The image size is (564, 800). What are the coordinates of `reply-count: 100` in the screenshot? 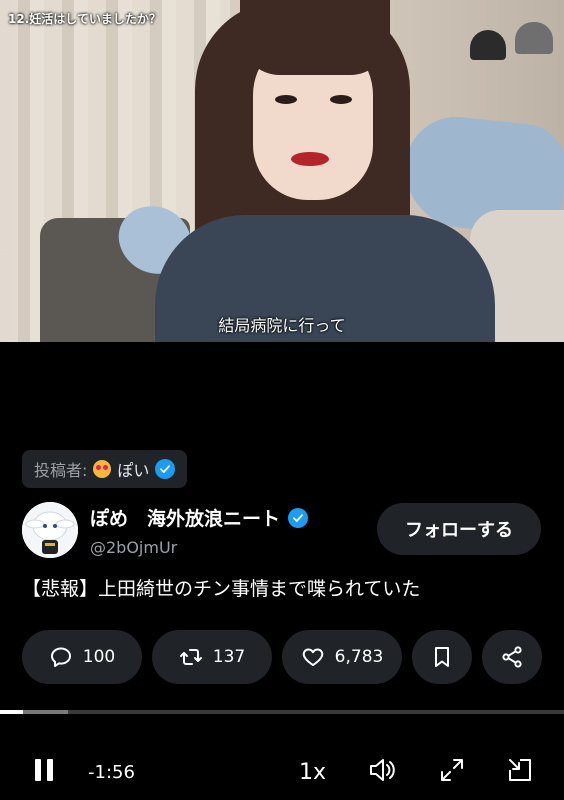 It's located at (99, 657).